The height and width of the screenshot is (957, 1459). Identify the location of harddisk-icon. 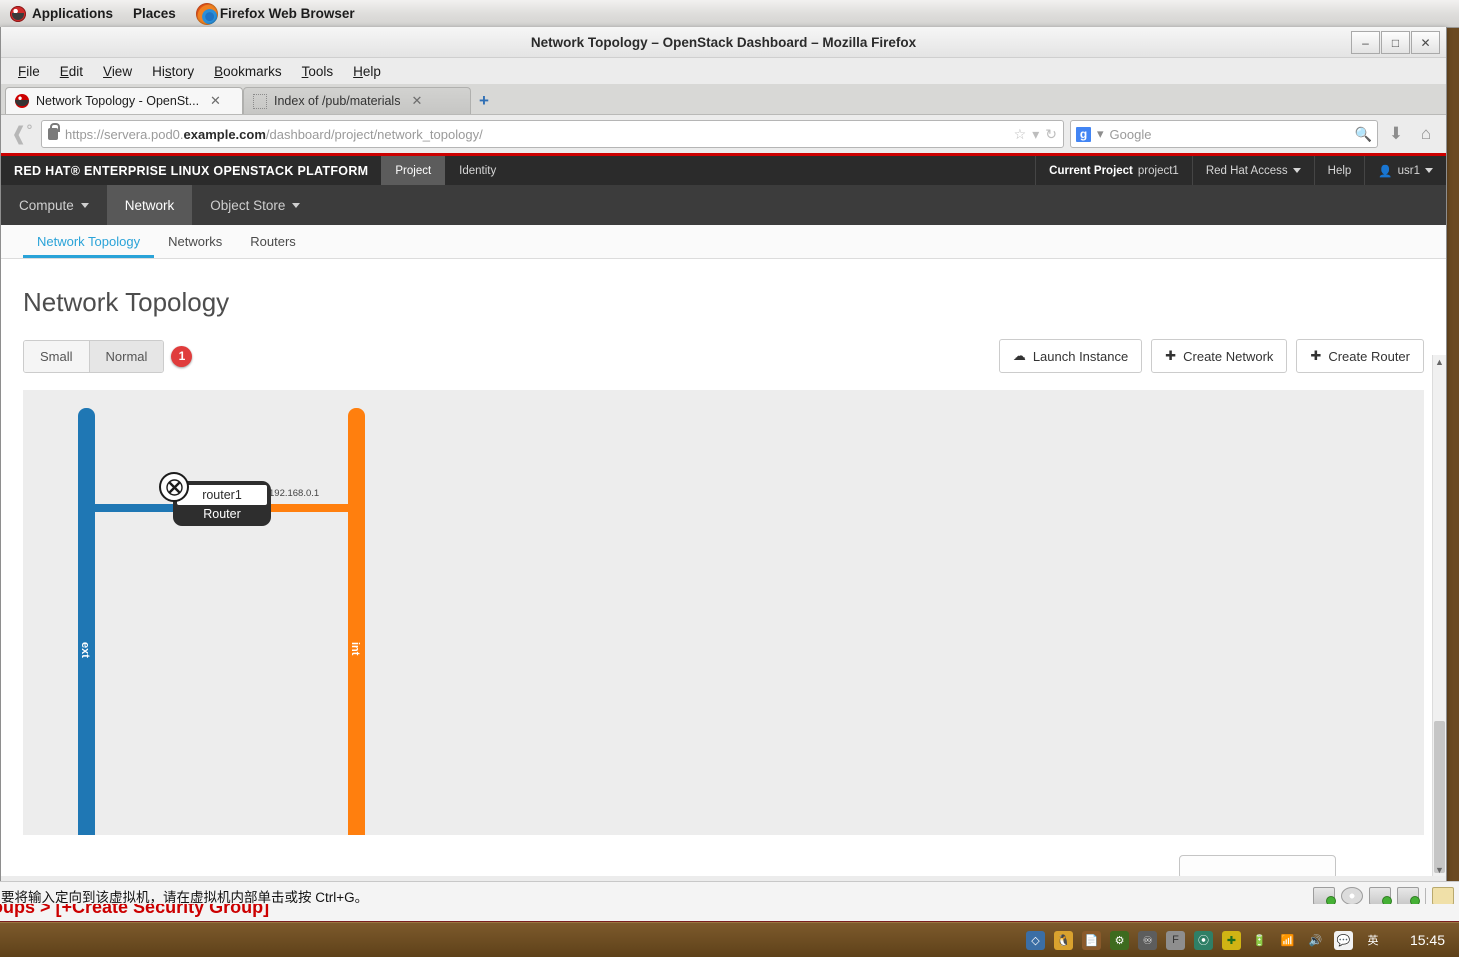
(1324, 896).